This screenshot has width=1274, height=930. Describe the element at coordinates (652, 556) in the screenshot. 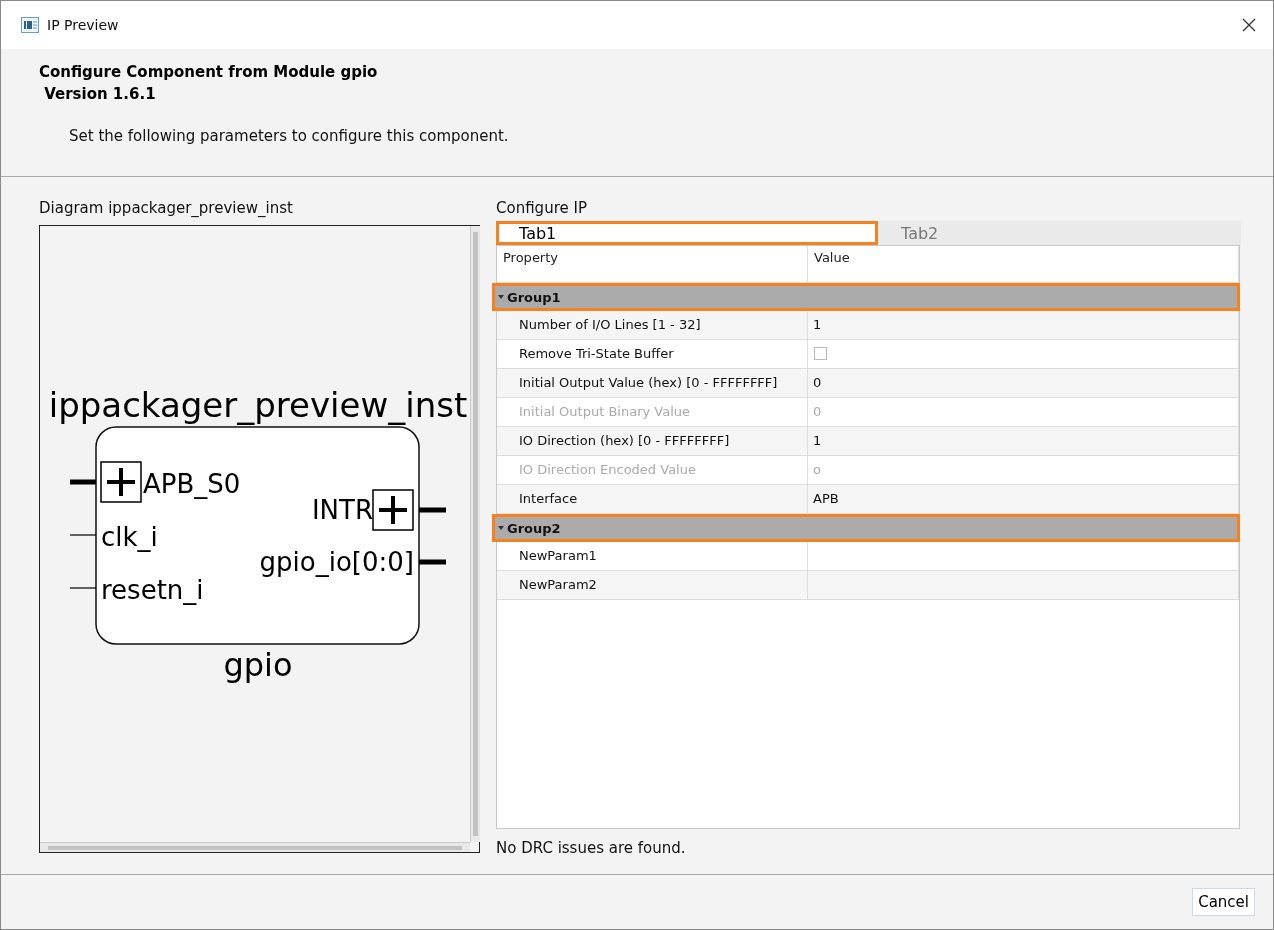

I see `property-cell: NewParam1` at that location.